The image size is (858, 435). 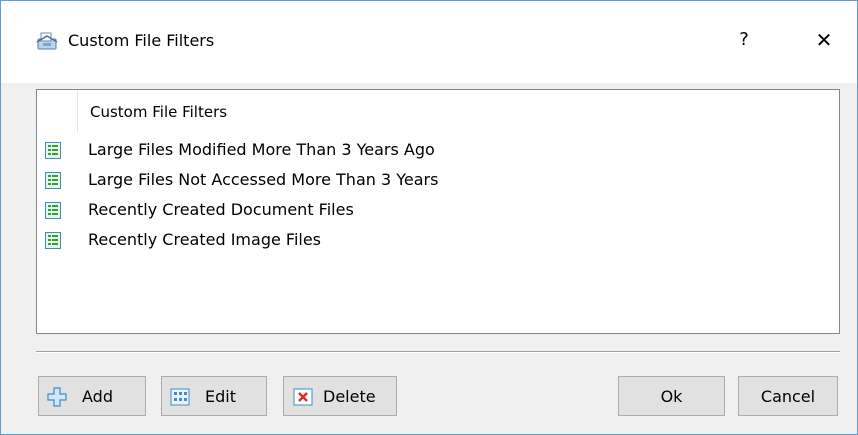 What do you see at coordinates (221, 209) in the screenshot?
I see `list-item-label: Recently Created Document Files` at bounding box center [221, 209].